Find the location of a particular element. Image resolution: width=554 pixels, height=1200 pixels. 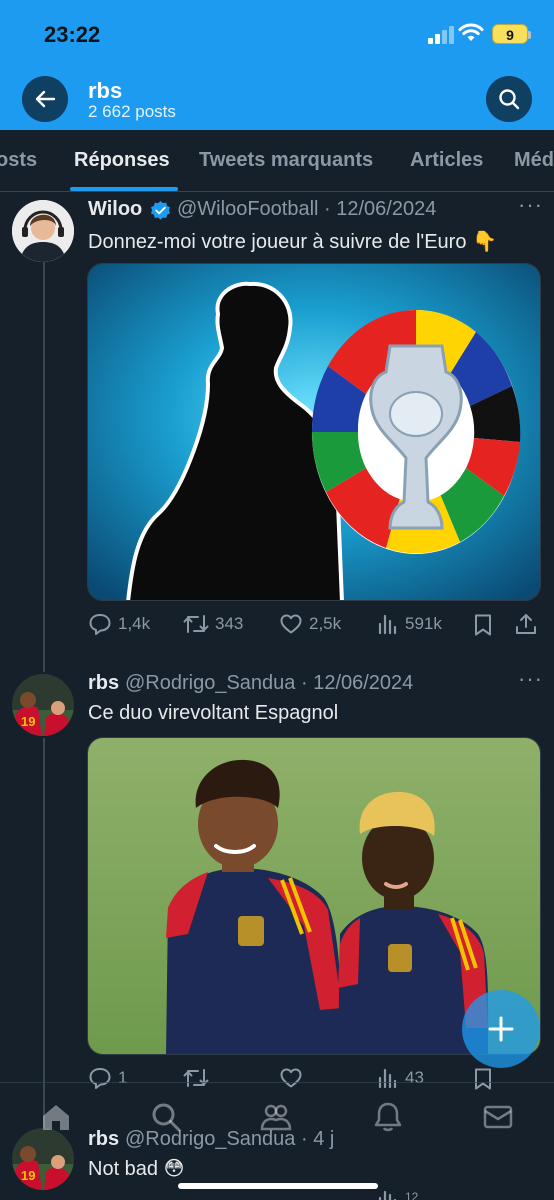

retweet-count: 343 is located at coordinates (229, 623).